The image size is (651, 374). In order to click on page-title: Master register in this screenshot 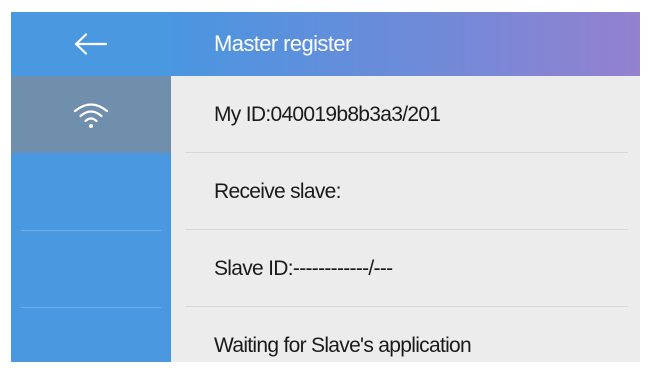, I will do `click(283, 43)`.